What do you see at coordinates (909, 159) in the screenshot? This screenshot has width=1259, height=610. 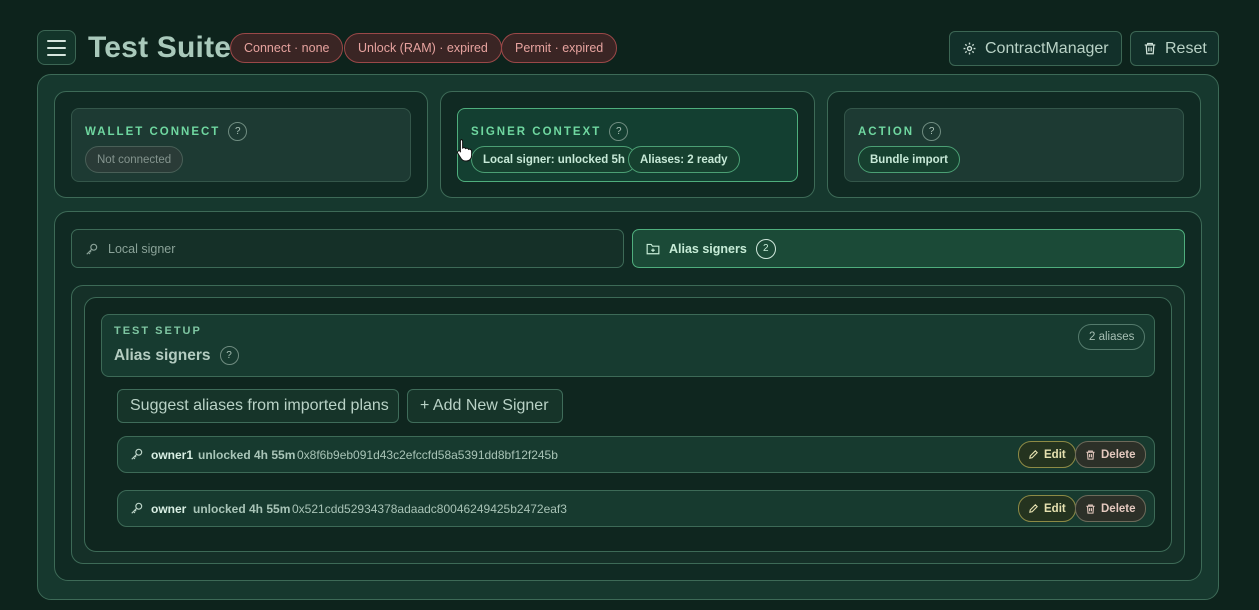 I see `bundle-import-chip: Bundle import` at bounding box center [909, 159].